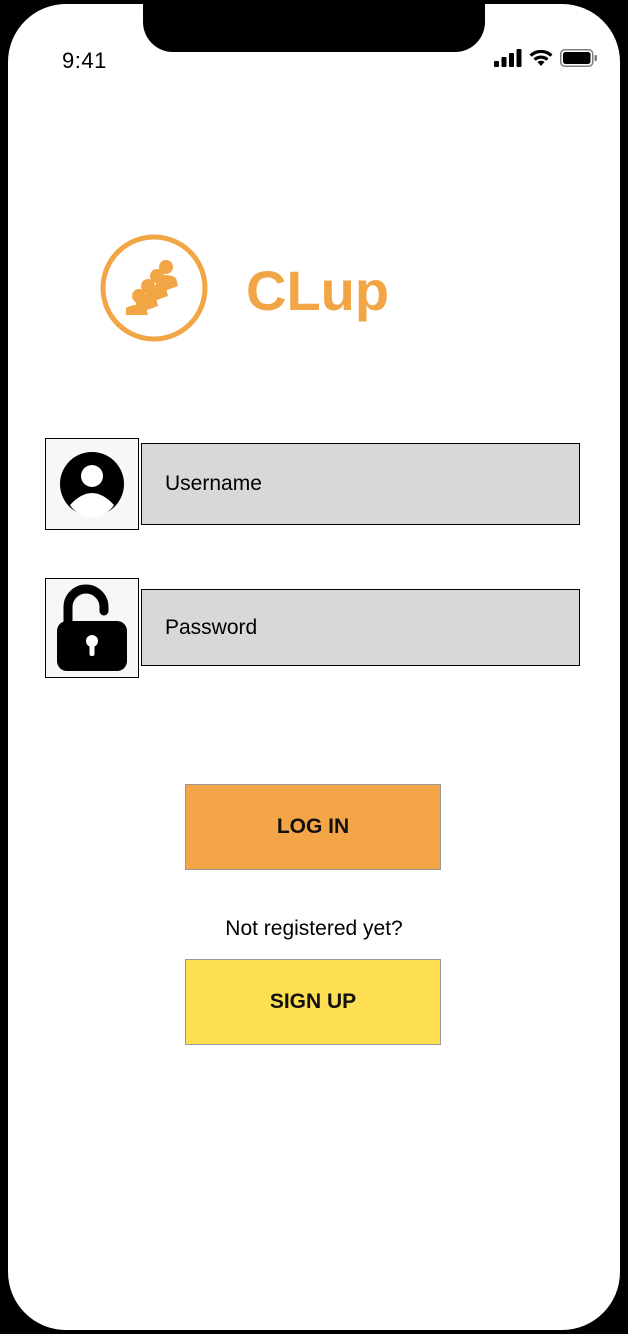 This screenshot has width=628, height=1334. I want to click on signup-button-label: SIGN UP, so click(313, 1001).